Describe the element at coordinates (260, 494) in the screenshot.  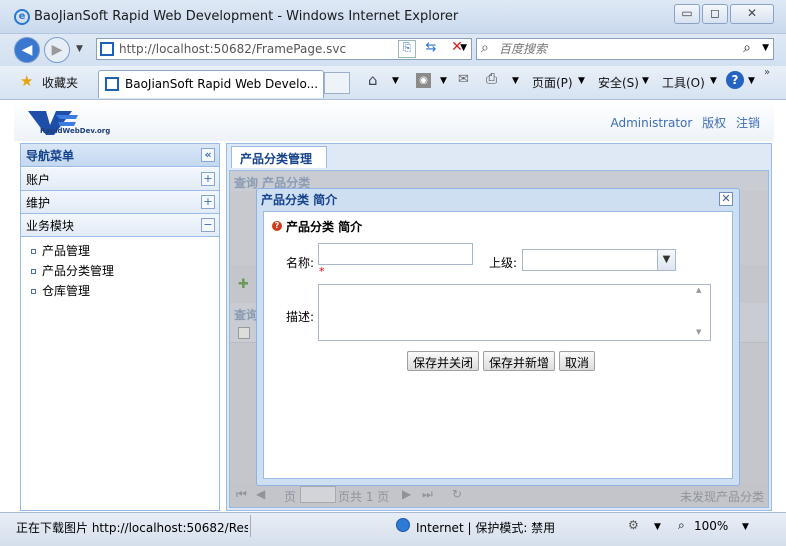
I see `prev-page-icon: ◀` at that location.